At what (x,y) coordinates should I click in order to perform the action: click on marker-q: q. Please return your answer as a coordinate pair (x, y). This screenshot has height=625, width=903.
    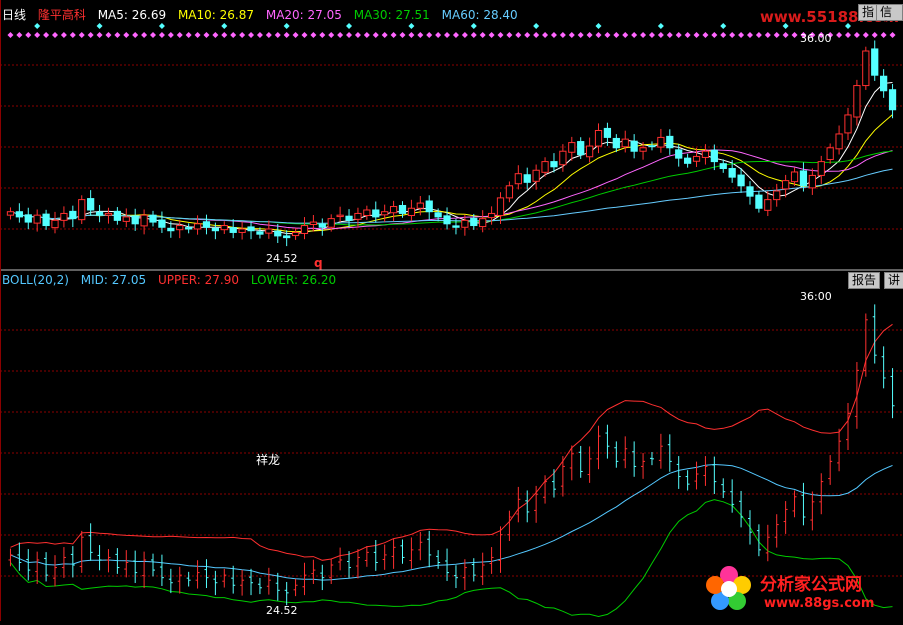
    Looking at the image, I should click on (318, 263).